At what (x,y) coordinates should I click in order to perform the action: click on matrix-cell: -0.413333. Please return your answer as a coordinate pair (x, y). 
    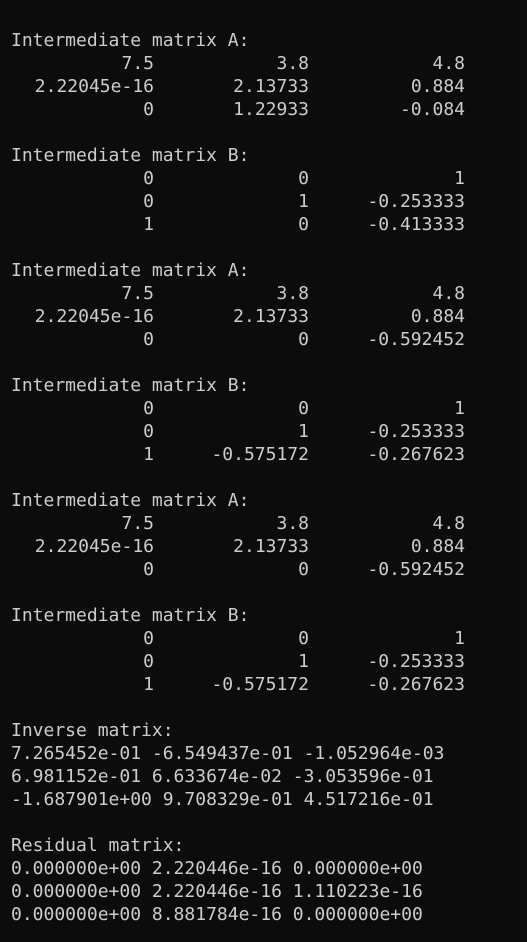
    Looking at the image, I should click on (416, 224).